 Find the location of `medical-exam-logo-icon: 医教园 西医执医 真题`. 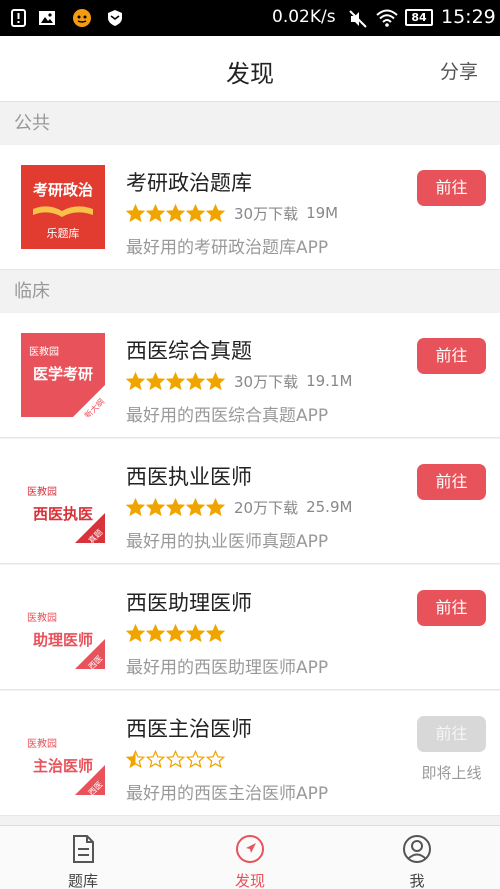

medical-exam-logo-icon: 医教园 西医执医 真题 is located at coordinates (63, 501).